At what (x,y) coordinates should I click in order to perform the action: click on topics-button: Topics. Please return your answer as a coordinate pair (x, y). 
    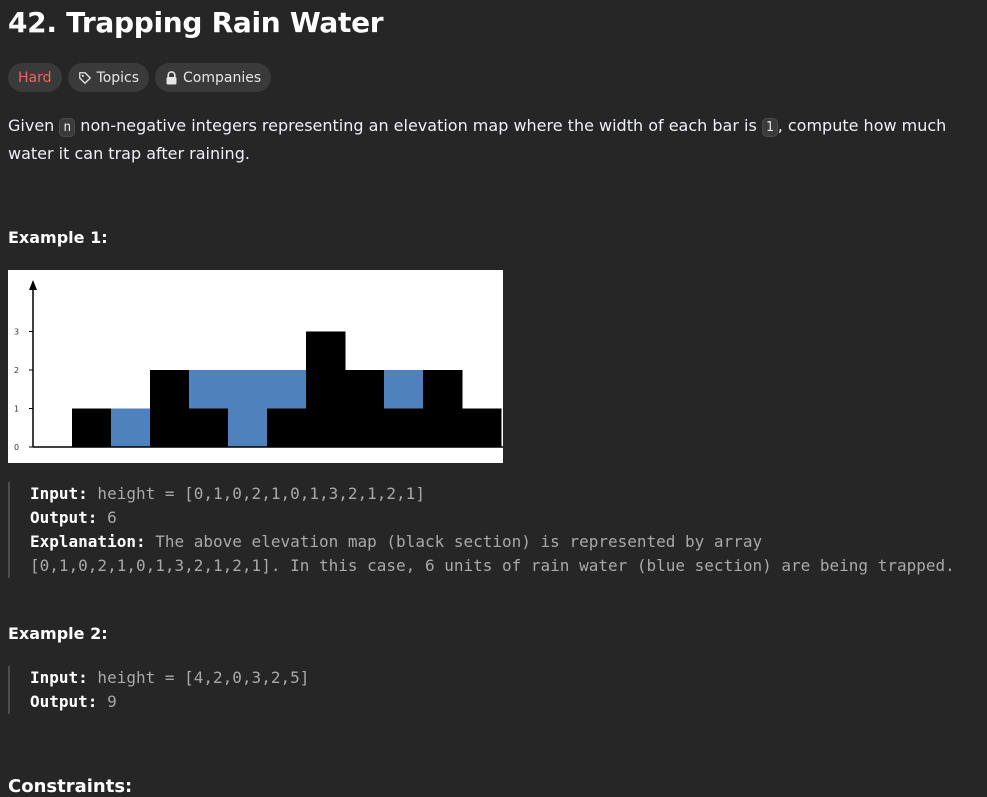
    Looking at the image, I should click on (108, 77).